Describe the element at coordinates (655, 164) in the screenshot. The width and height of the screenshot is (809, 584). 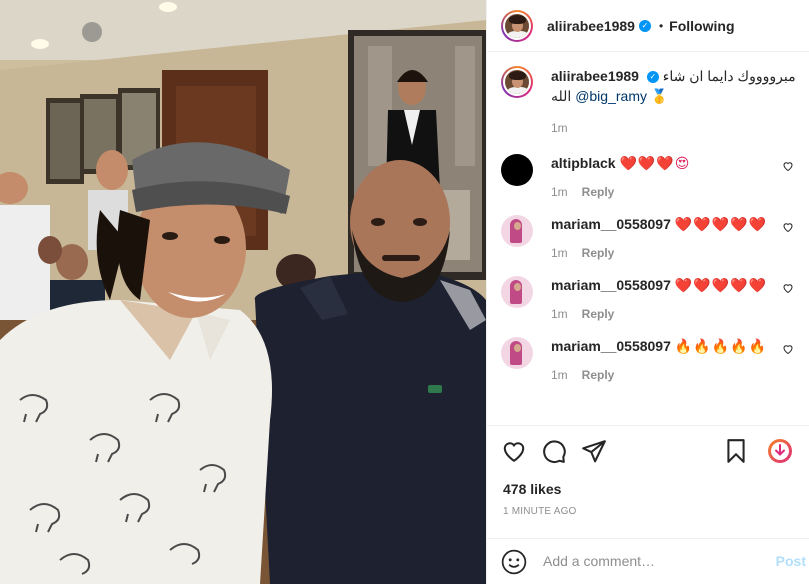
I see `comment-text: ❤️❤️❤️😍` at that location.